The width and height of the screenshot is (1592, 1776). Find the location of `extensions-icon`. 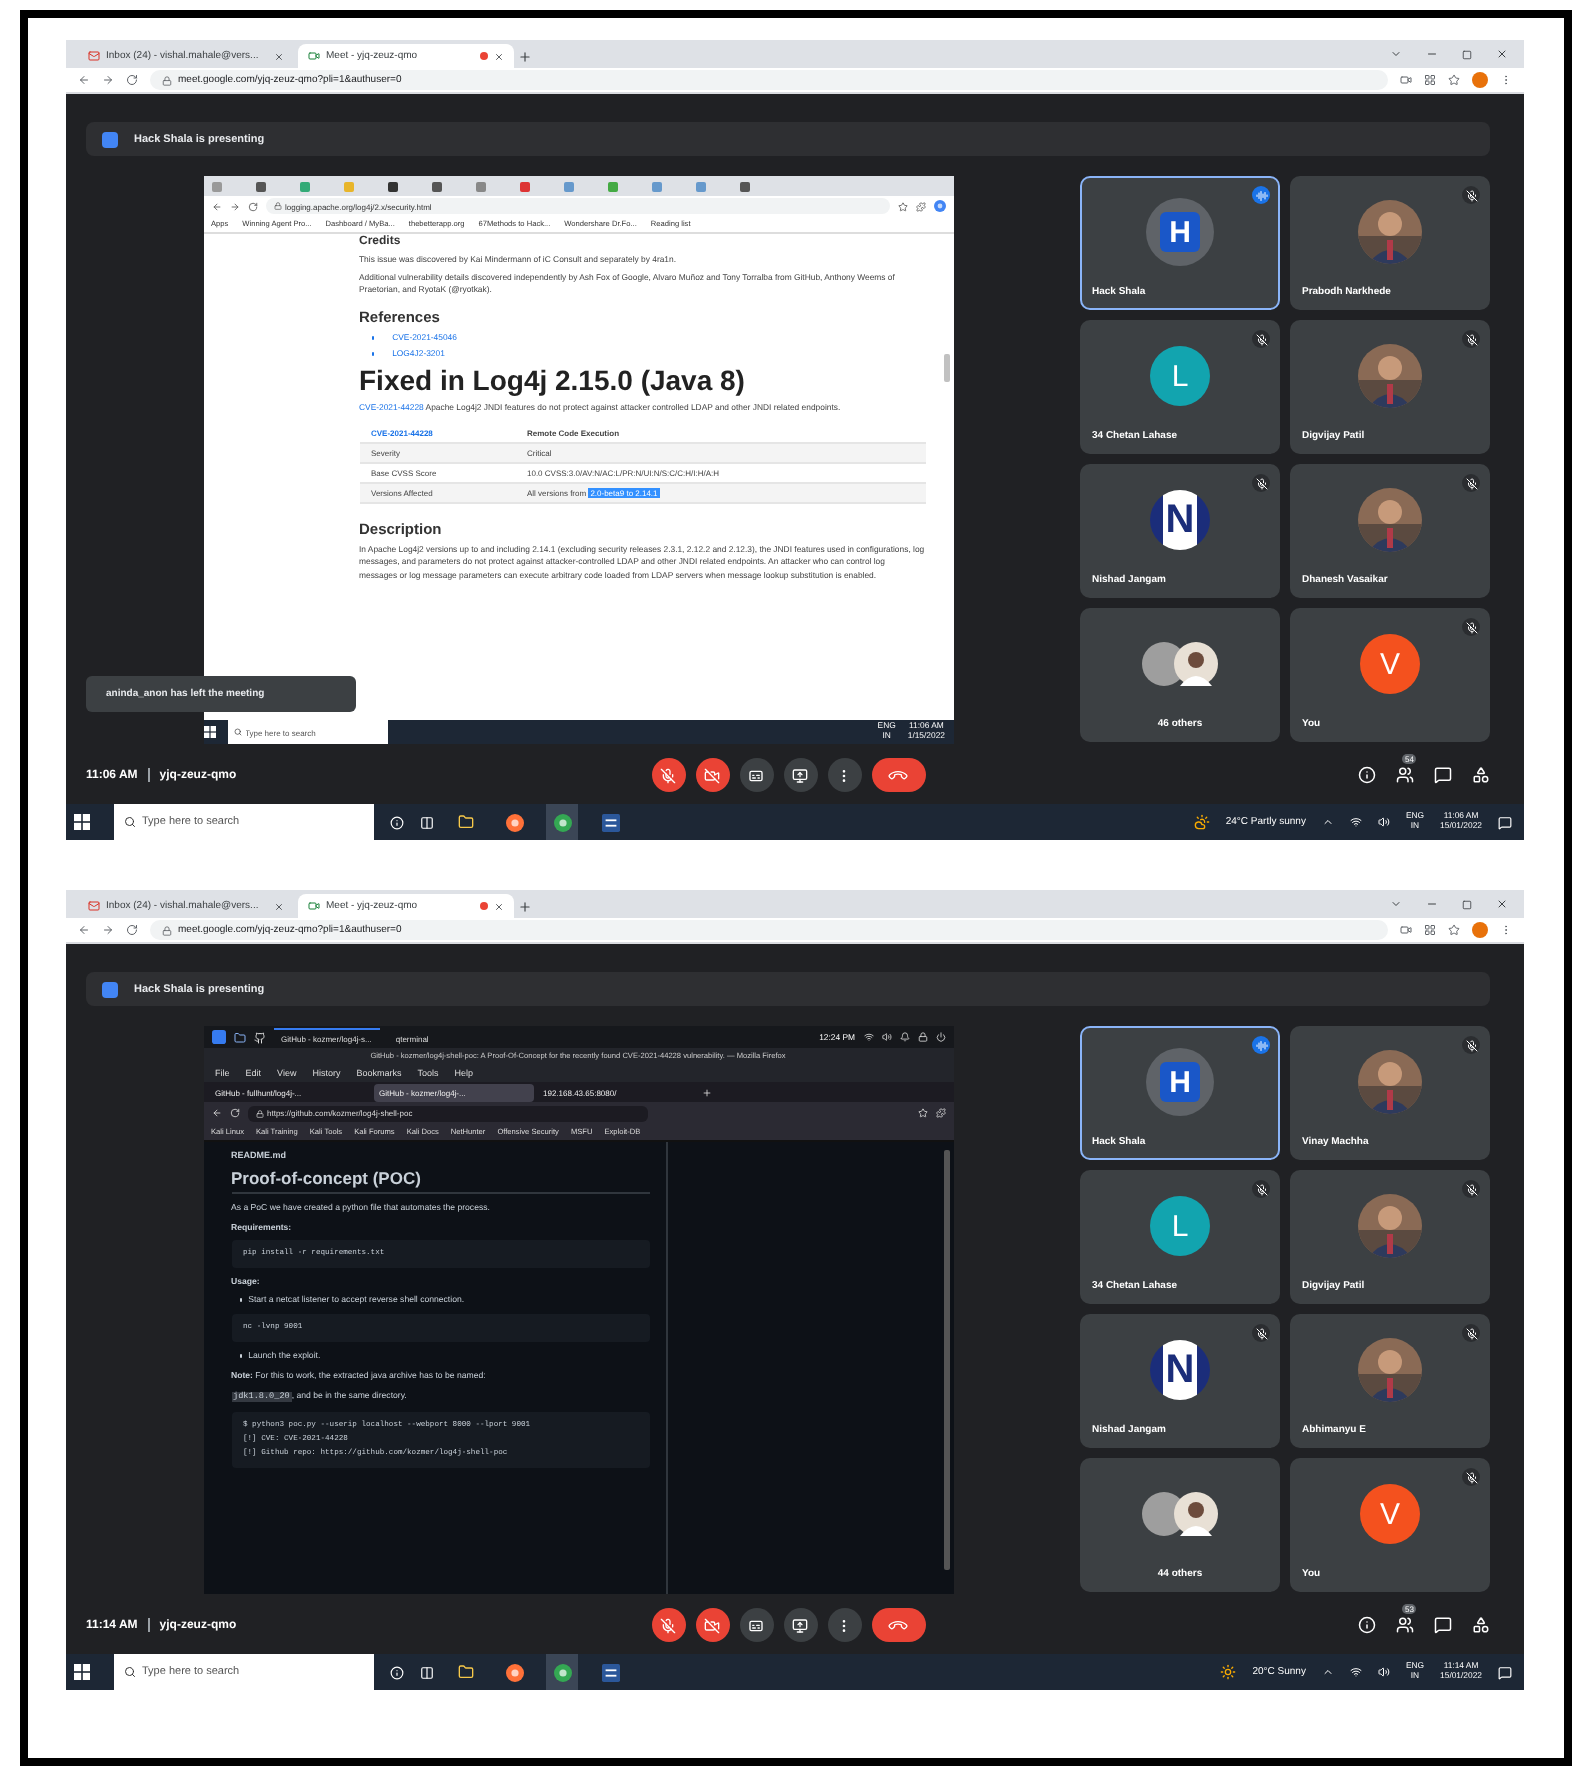

extensions-icon is located at coordinates (920, 206).